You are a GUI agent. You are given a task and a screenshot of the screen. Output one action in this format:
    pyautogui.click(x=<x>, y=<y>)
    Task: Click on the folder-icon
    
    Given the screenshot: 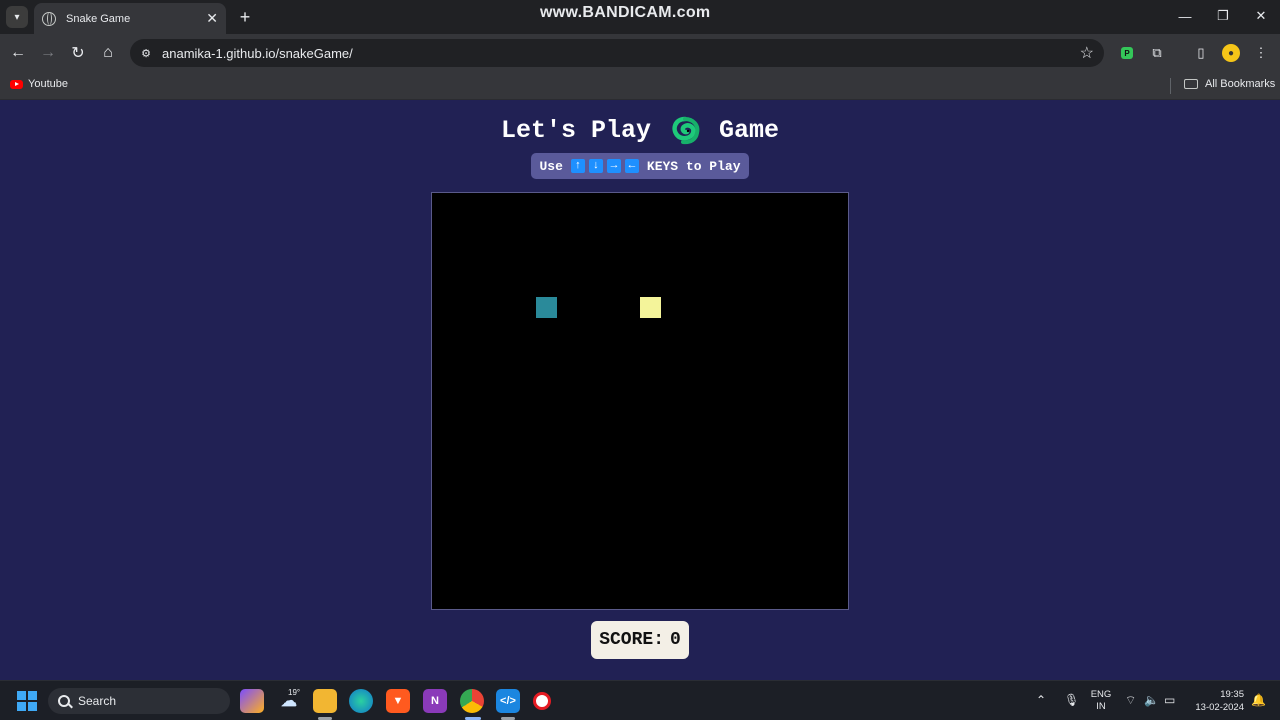 What is the action you would take?
    pyautogui.click(x=1191, y=84)
    